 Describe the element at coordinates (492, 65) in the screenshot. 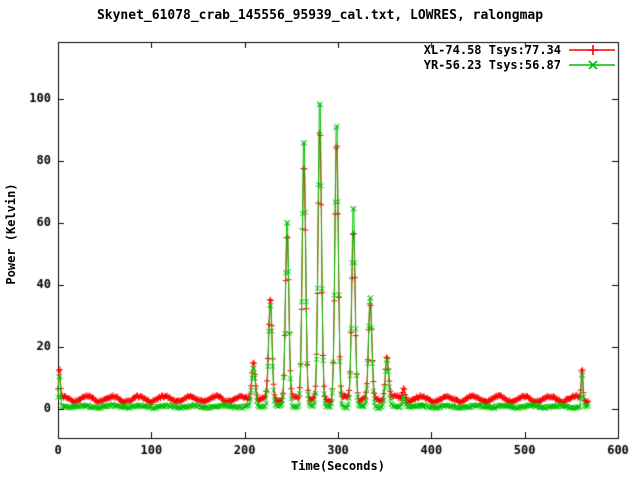

I see `legend-item-label: YR-56.23 Tsys:56.87` at that location.